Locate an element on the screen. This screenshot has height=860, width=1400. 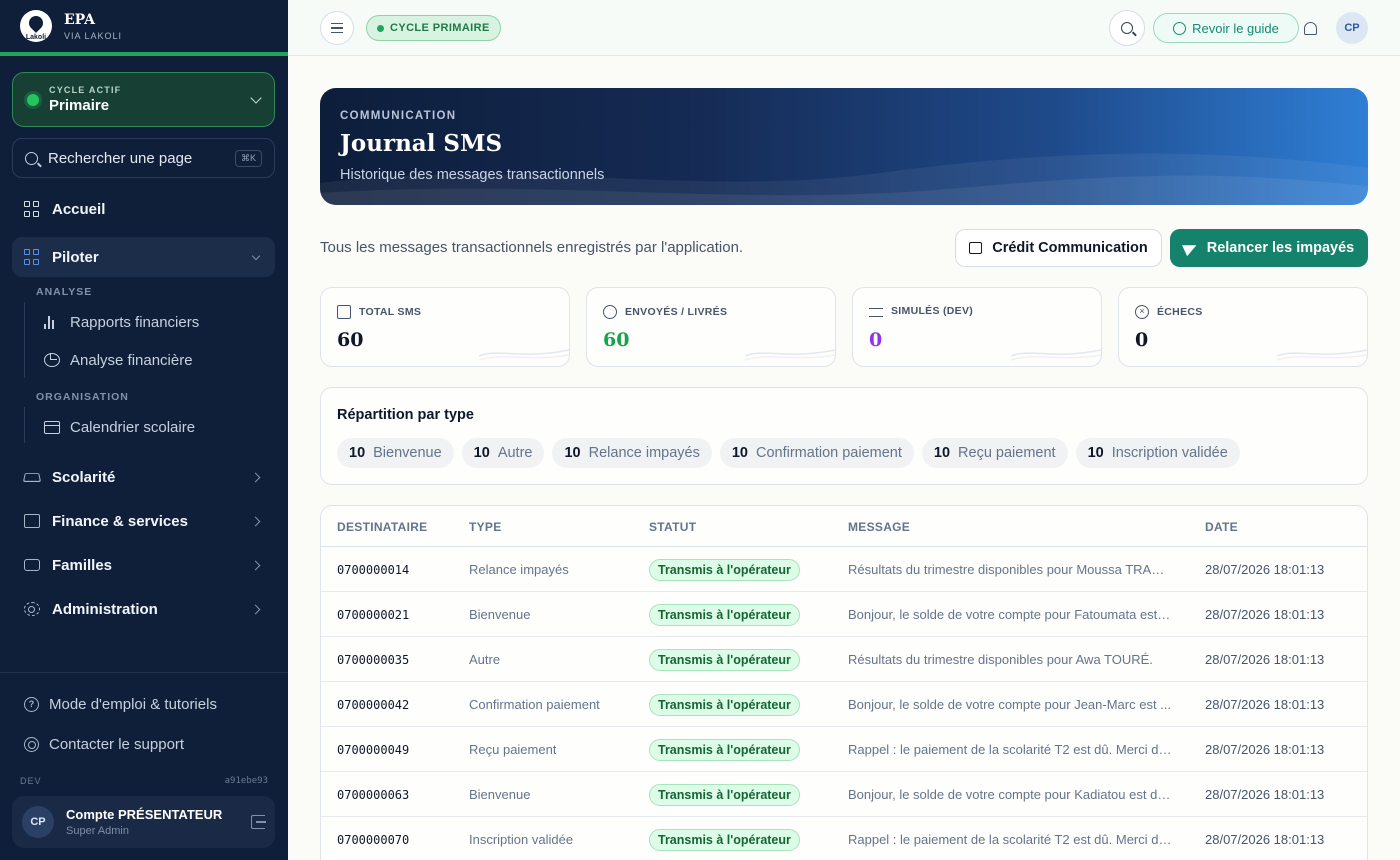
column-header: DESTINATAIRE is located at coordinates (382, 527).